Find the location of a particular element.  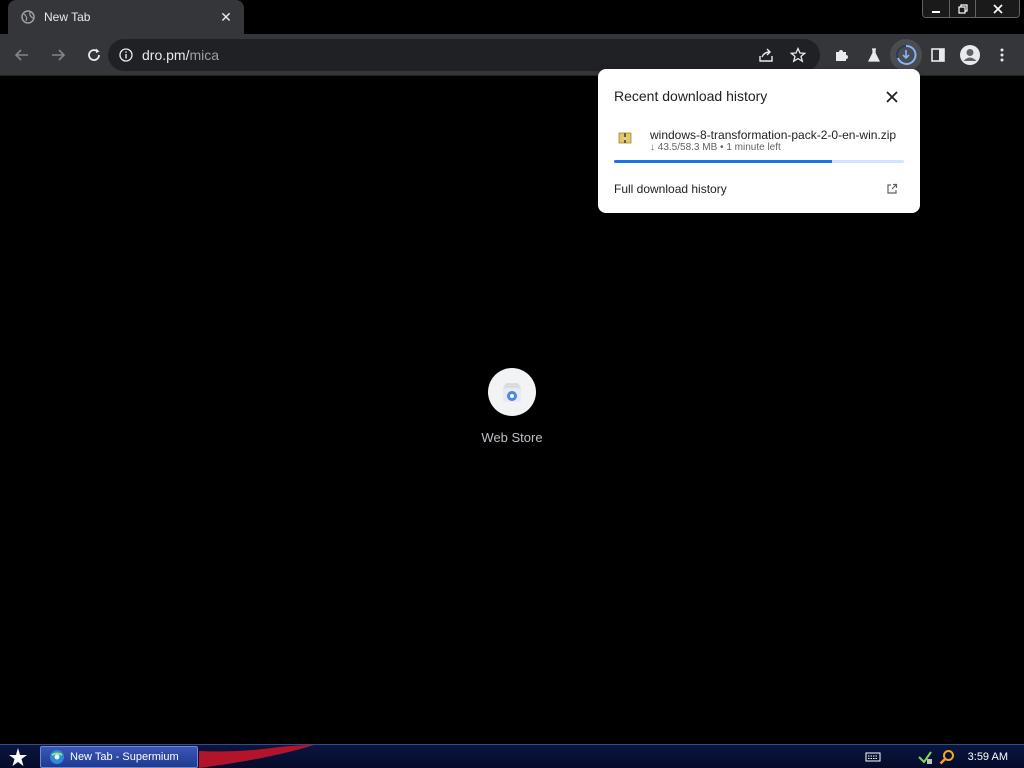

download-status: ↓ 43.5/58.3 MB • 1 minute left is located at coordinates (715, 147).